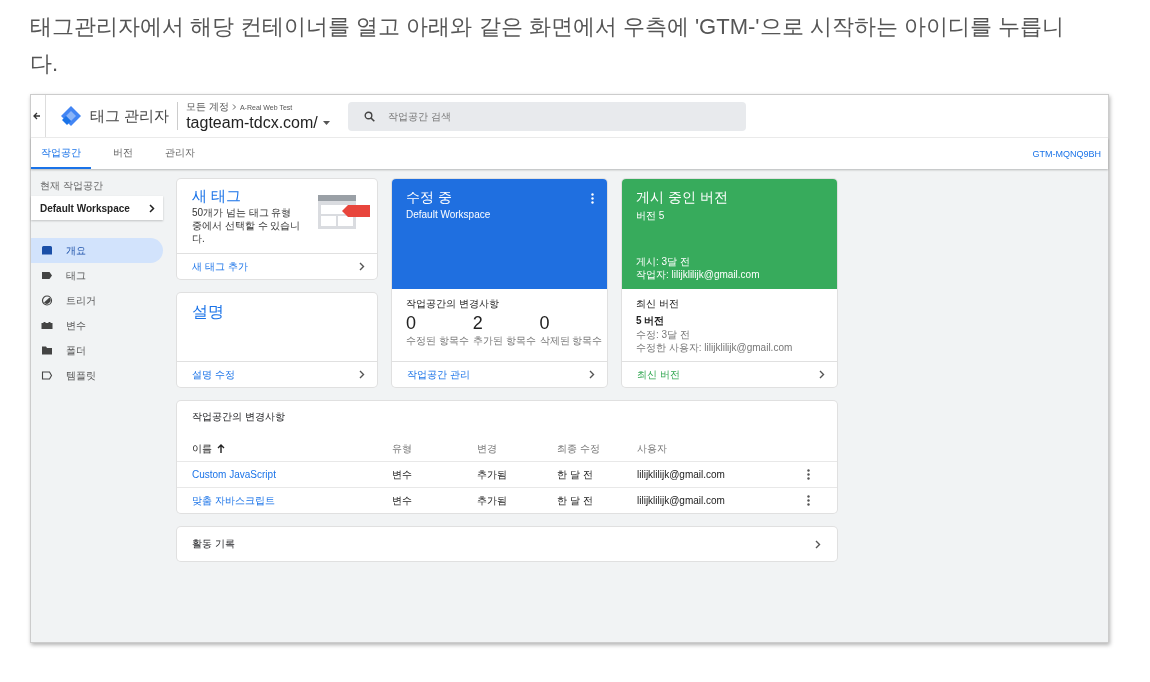 The height and width of the screenshot is (682, 1150). Describe the element at coordinates (437, 341) in the screenshot. I see `count-label: 수정된 항목수` at that location.